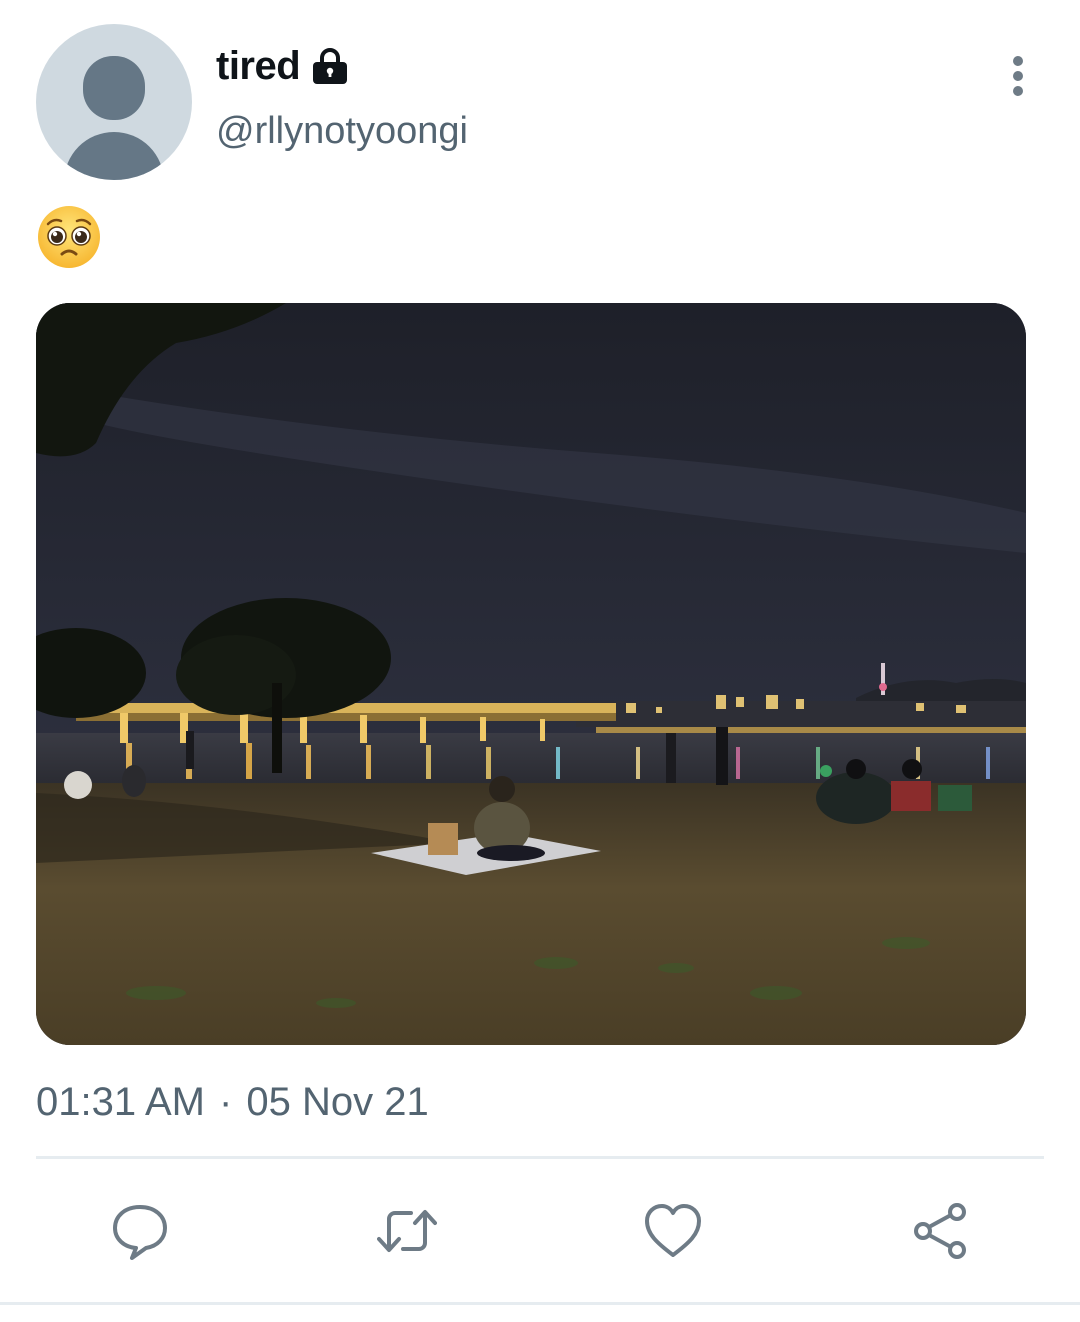  Describe the element at coordinates (114, 88) in the screenshot. I see `avatar-head-shape` at that location.